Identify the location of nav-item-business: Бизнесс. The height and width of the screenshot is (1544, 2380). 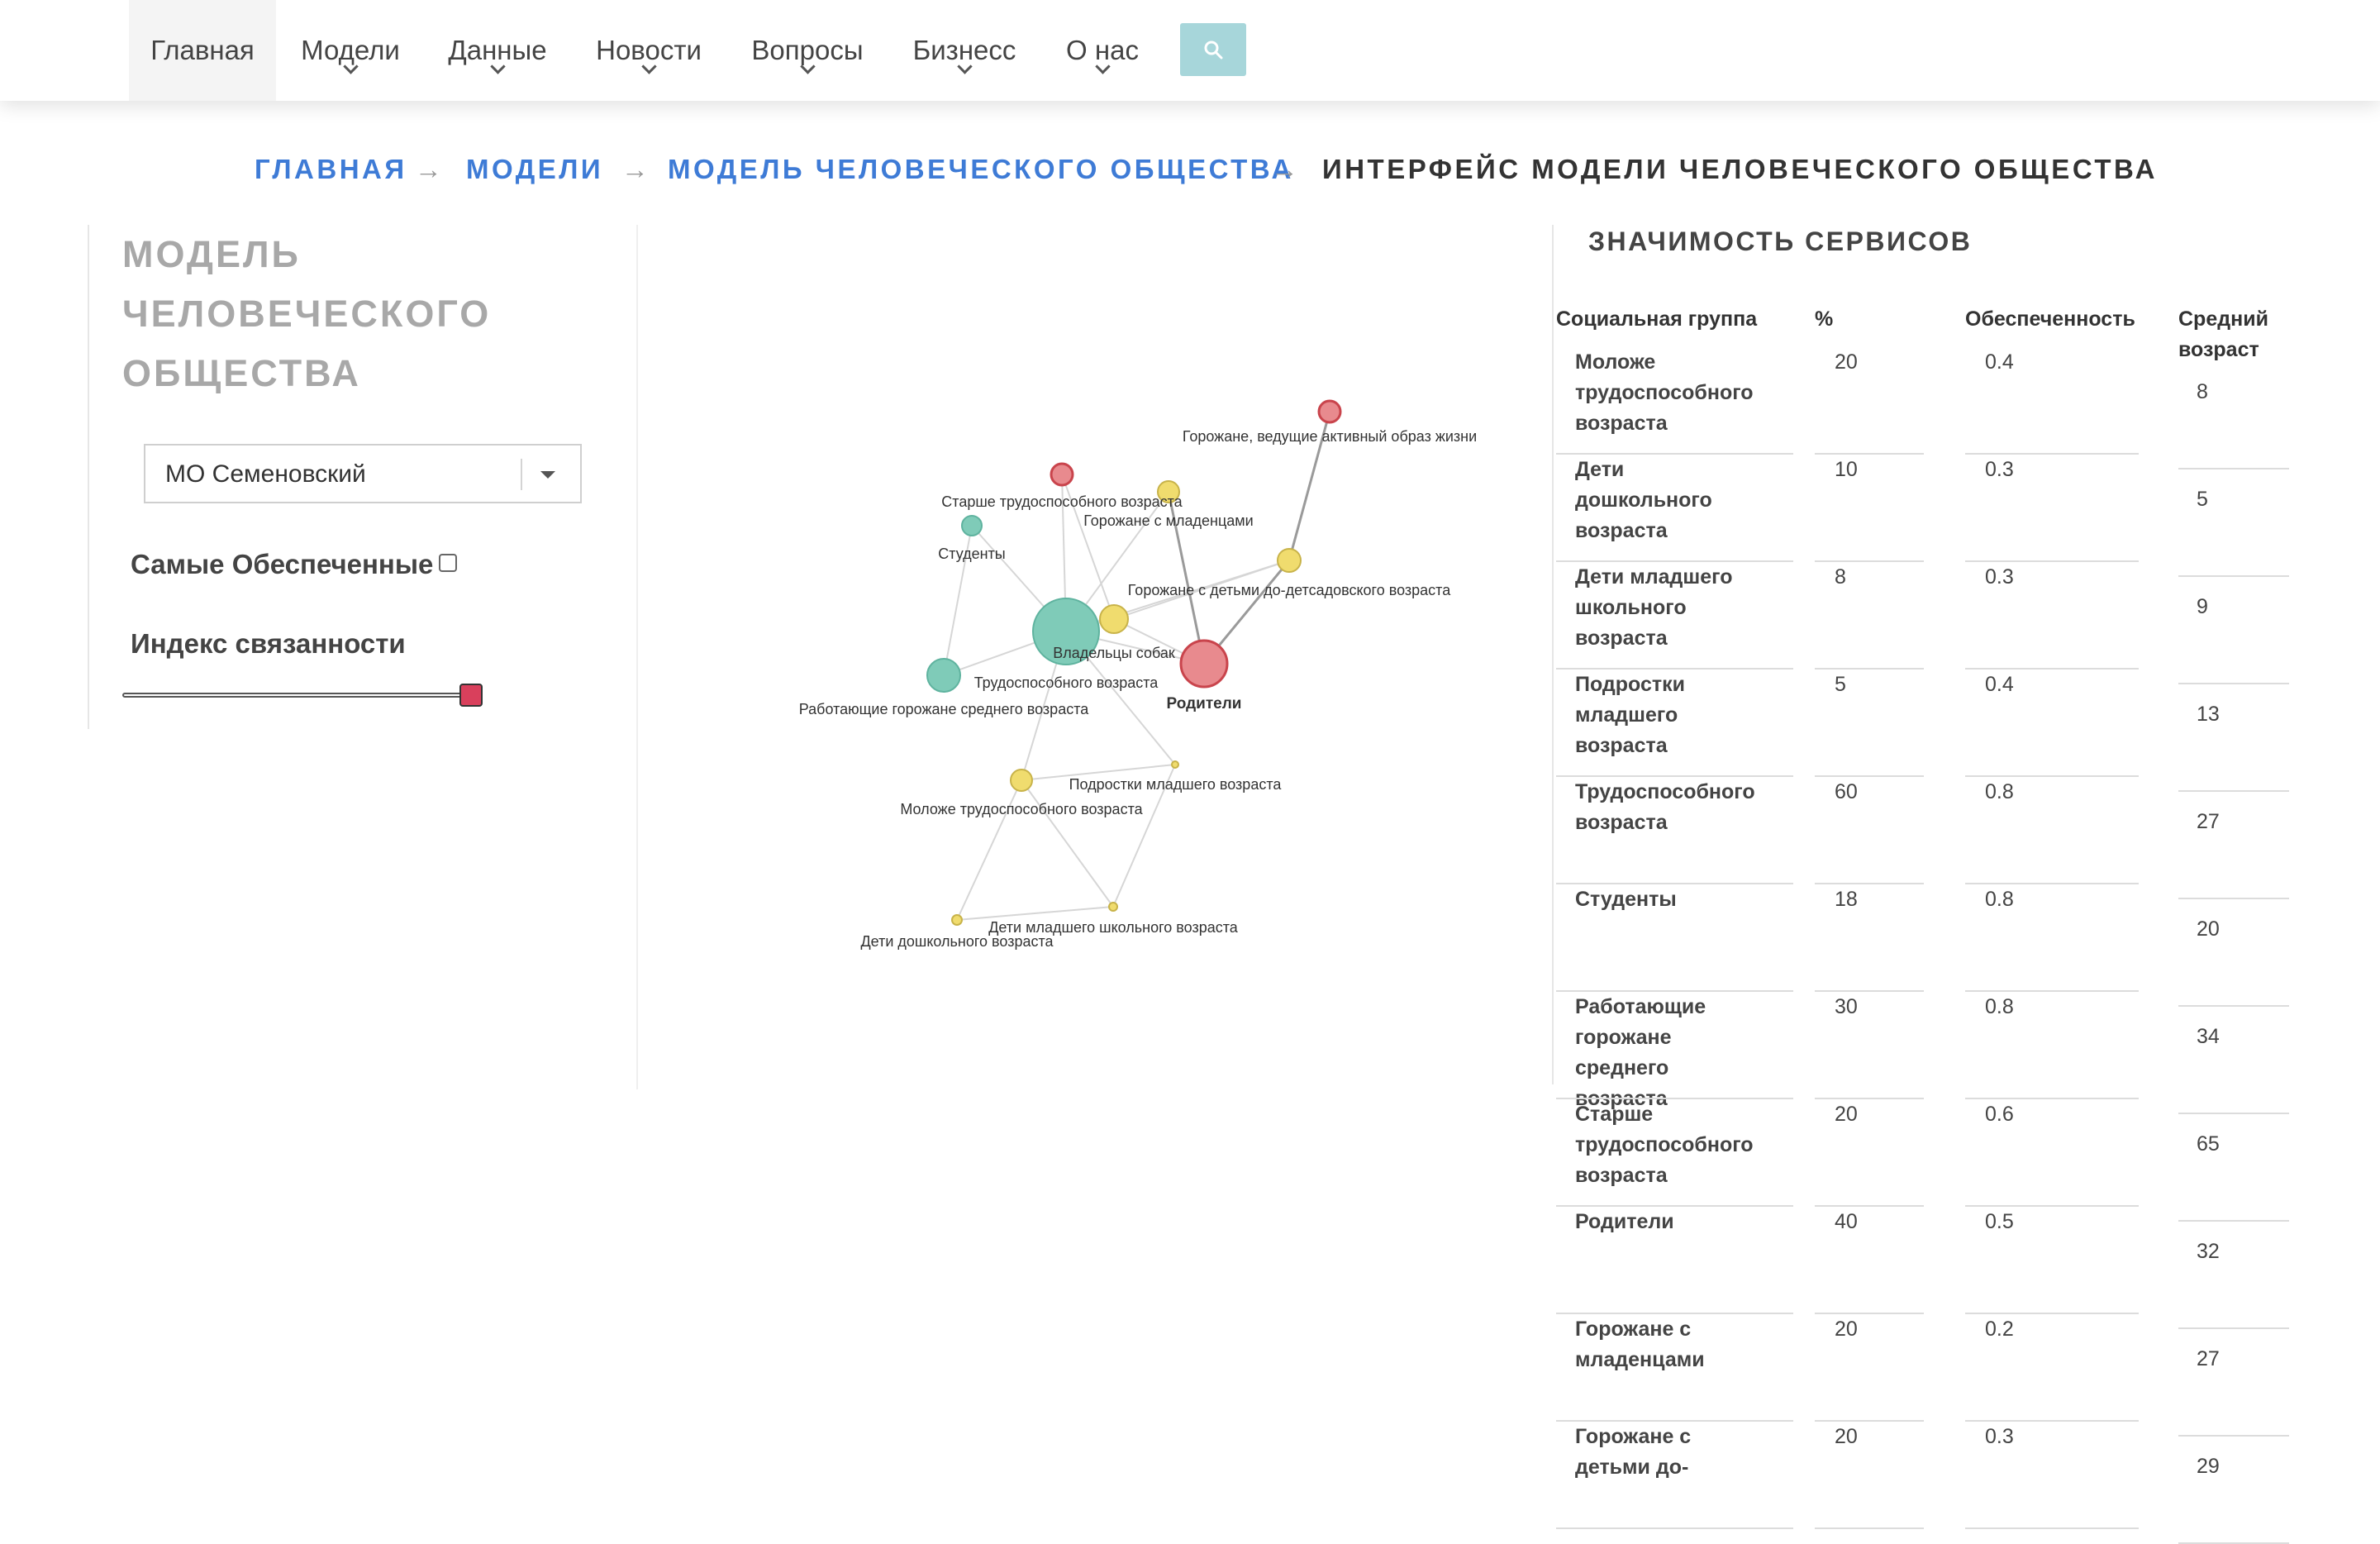
(964, 51).